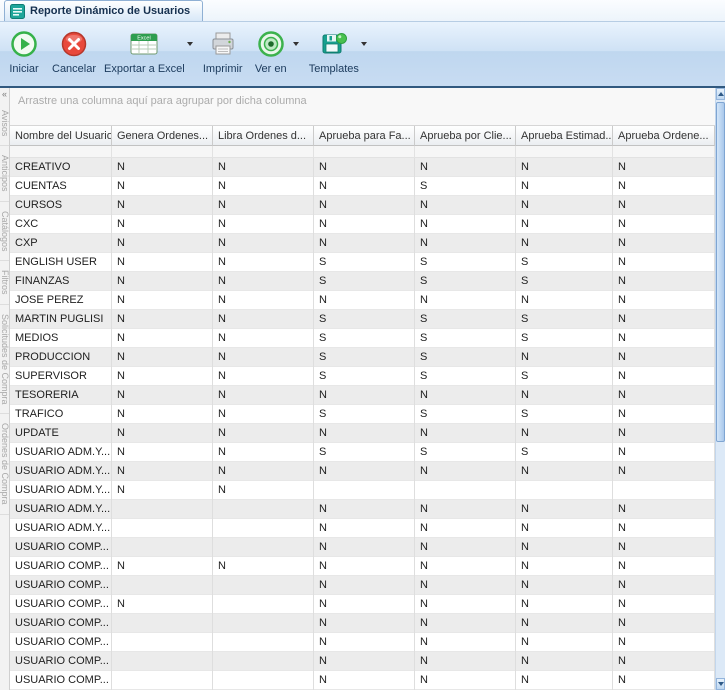 This screenshot has height=690, width=725. What do you see at coordinates (362, 281) in the screenshot?
I see `table-row: FINANZAS N N S S S N` at bounding box center [362, 281].